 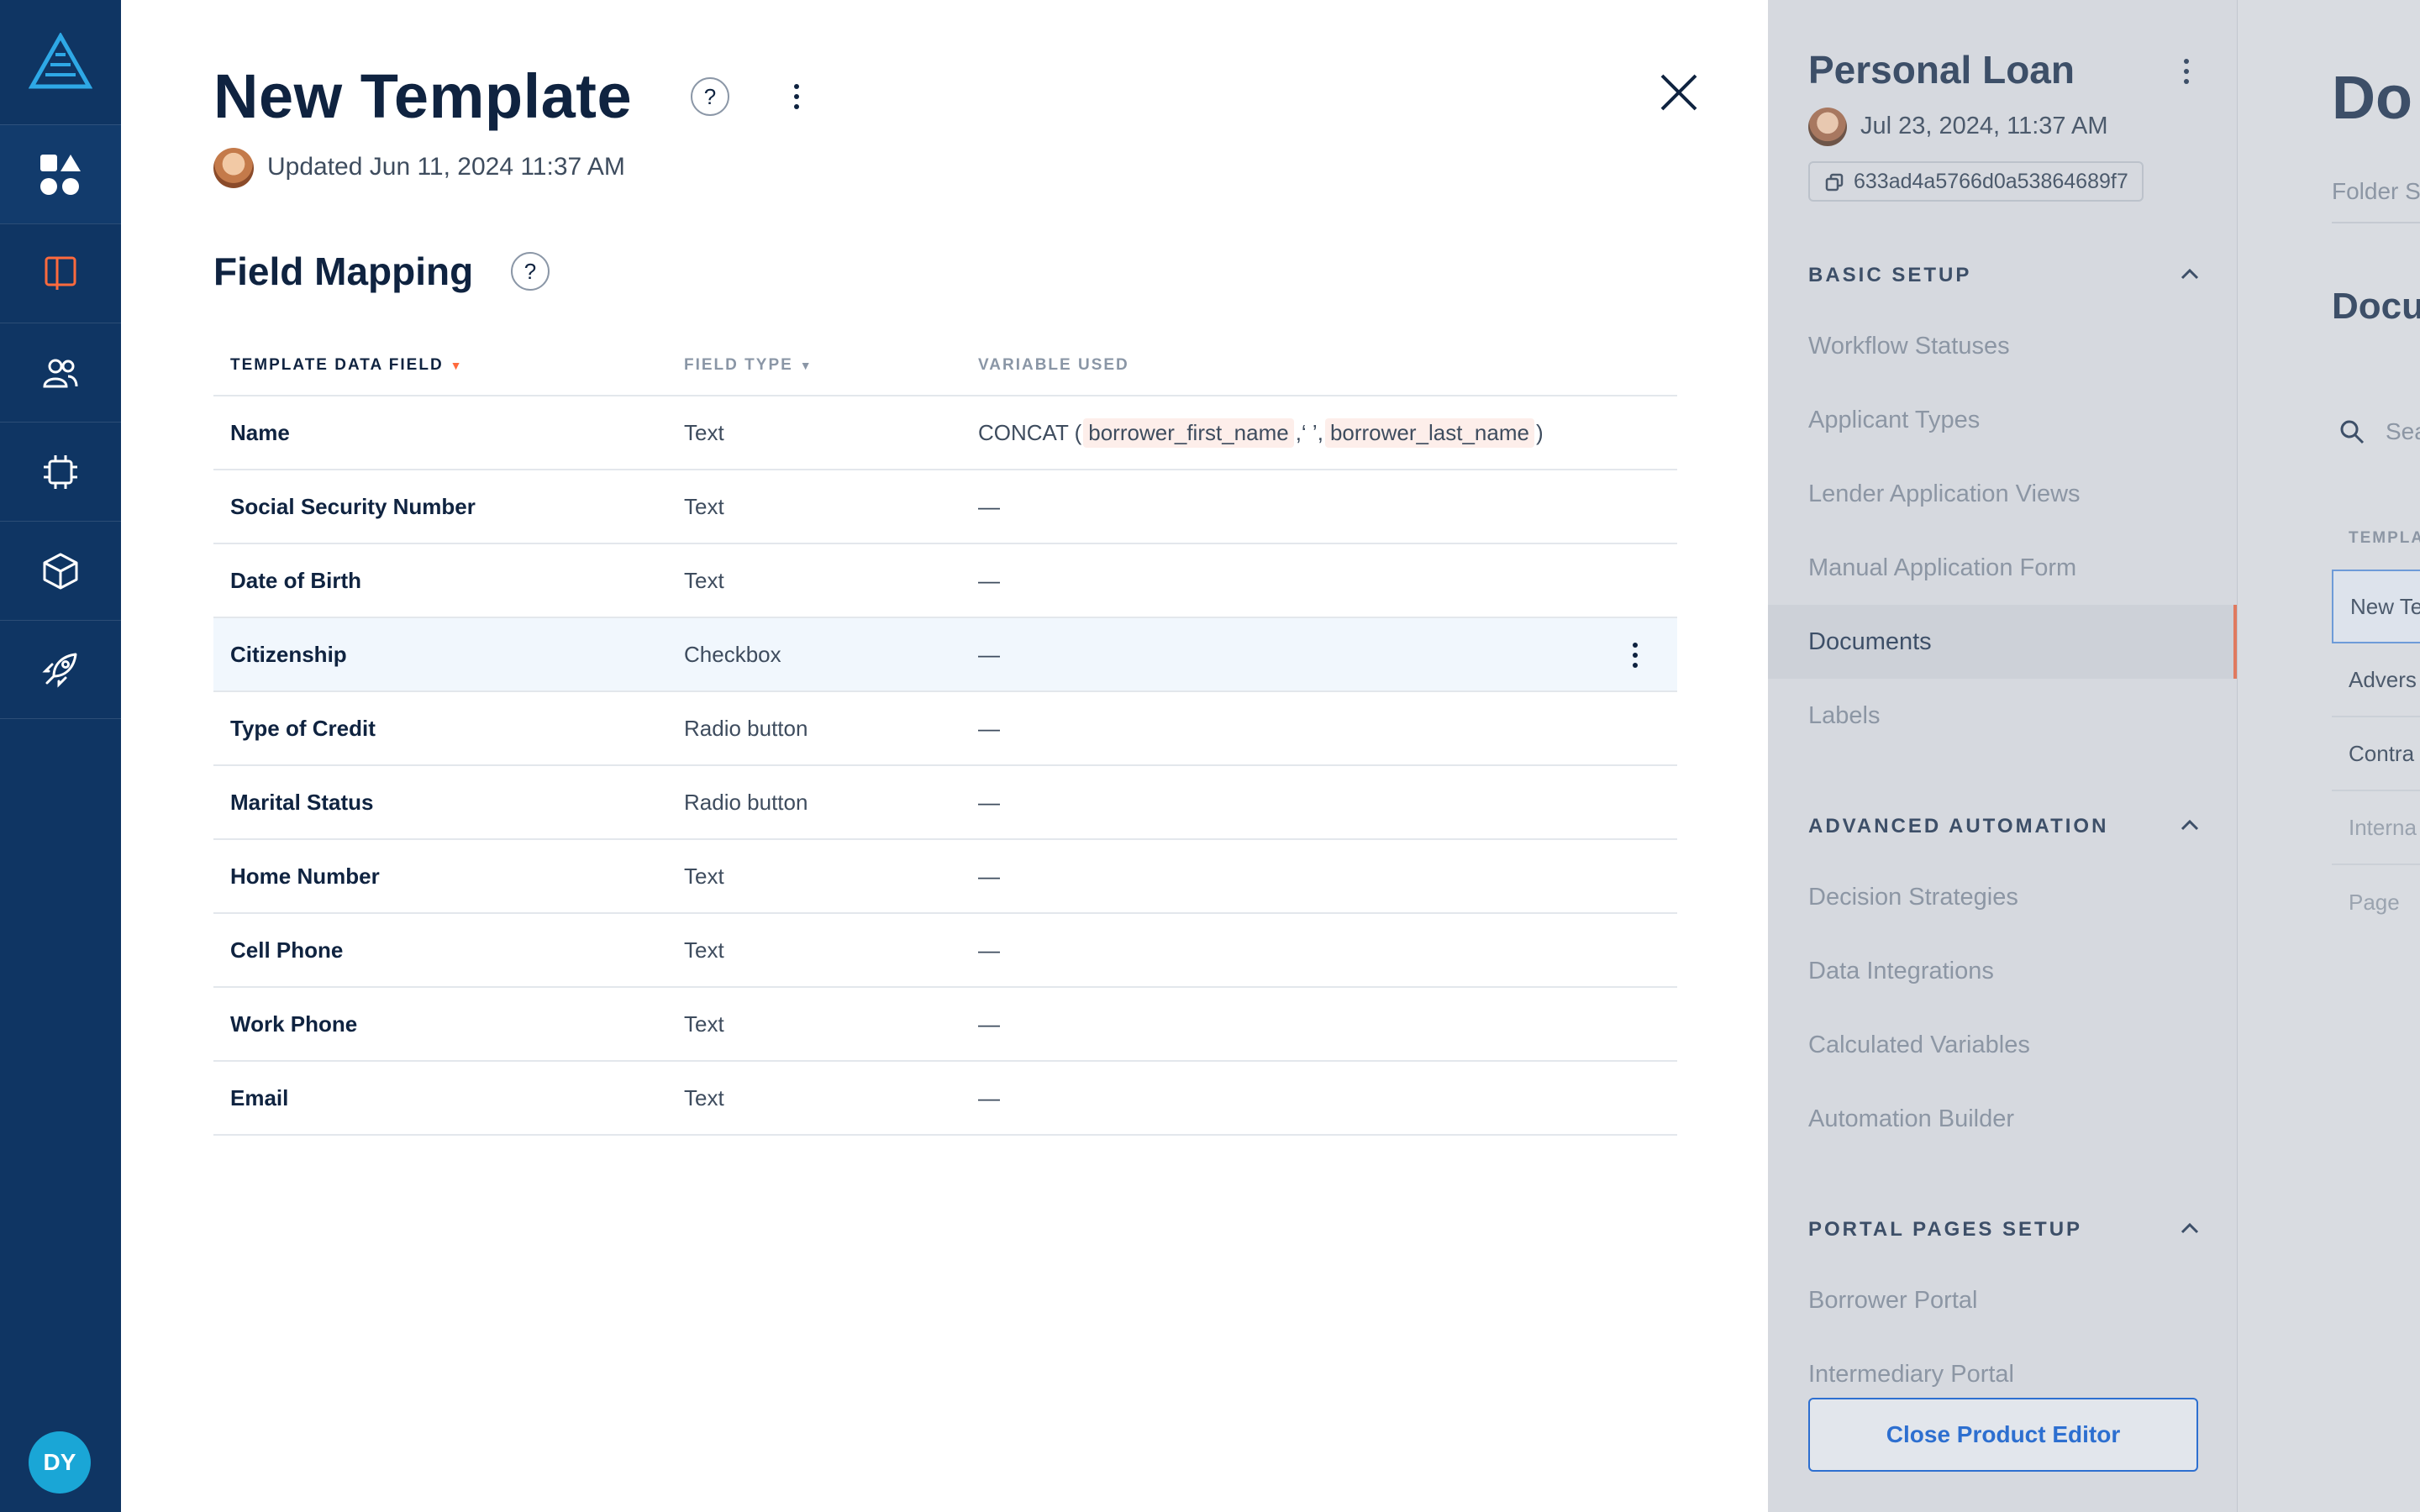 What do you see at coordinates (1911, 1119) in the screenshot?
I see `nav-item-automation-builder: Automation Builder` at bounding box center [1911, 1119].